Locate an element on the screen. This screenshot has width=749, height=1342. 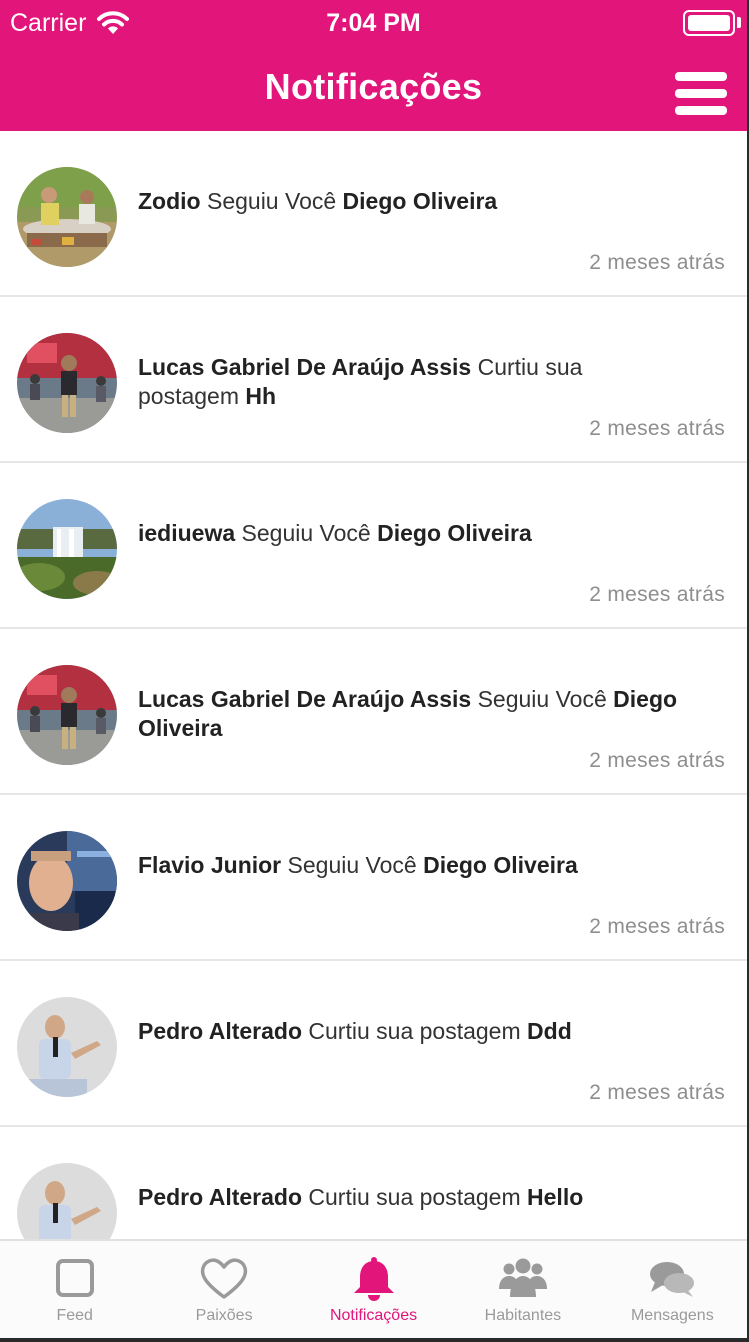
tab-mensagens: Mensagens is located at coordinates (672, 1289).